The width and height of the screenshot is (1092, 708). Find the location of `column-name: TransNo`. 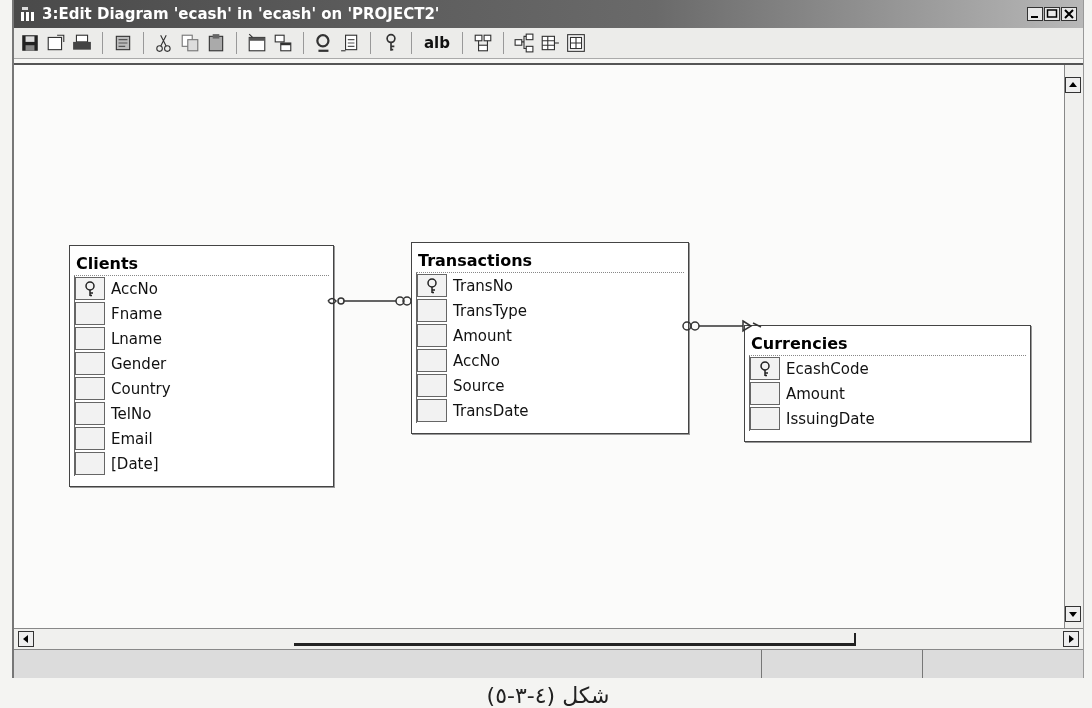

column-name: TransNo is located at coordinates (483, 285).